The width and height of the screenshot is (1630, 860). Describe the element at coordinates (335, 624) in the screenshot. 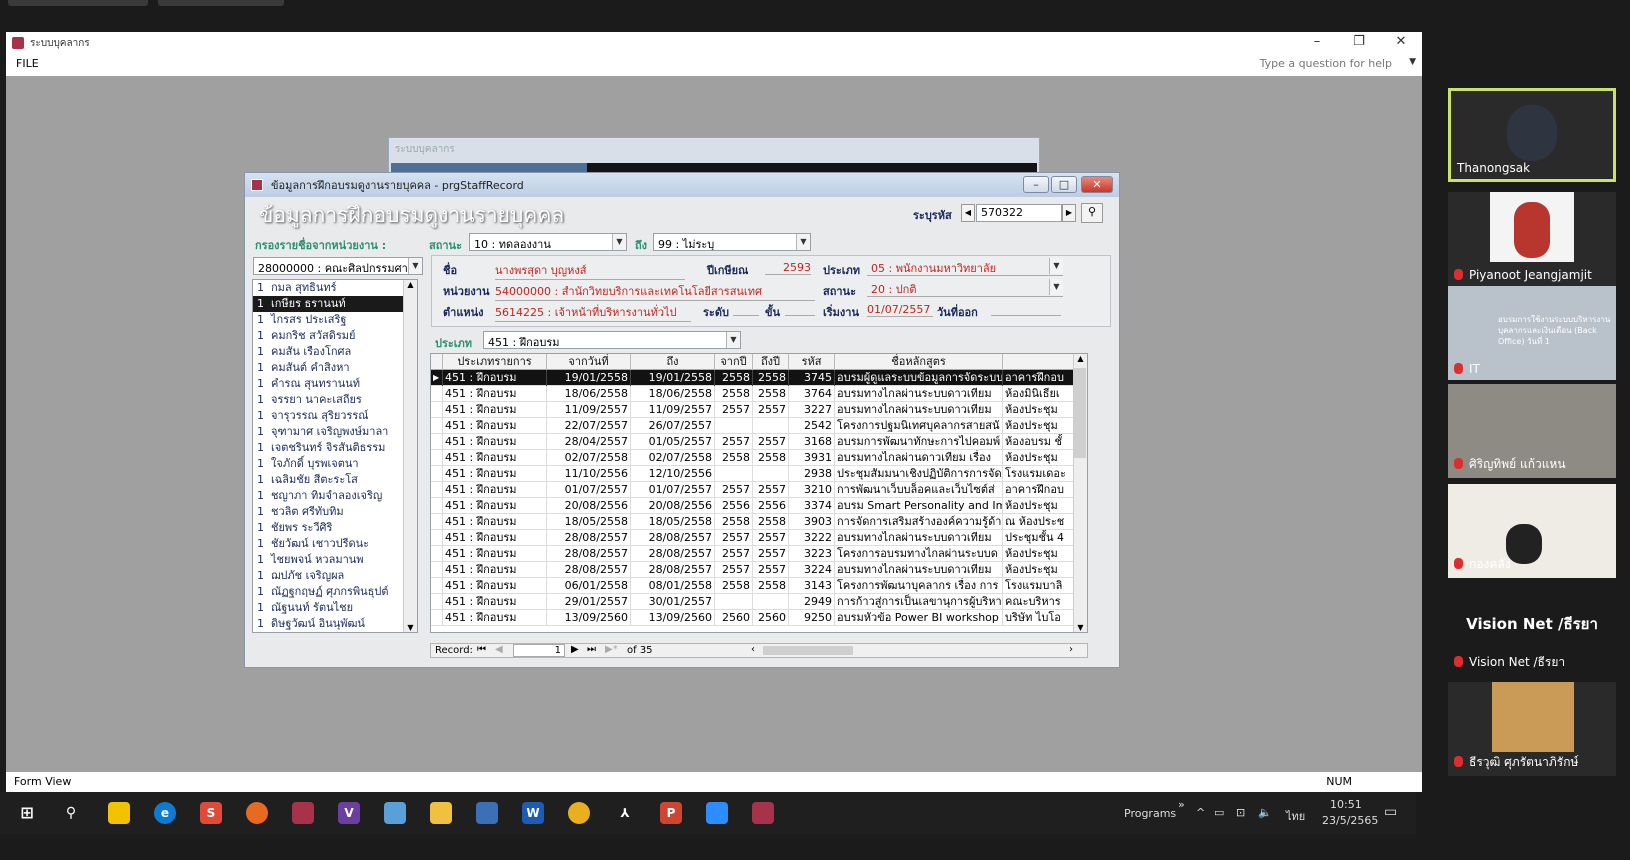

I see `staff-list-item: 1 ดิษฐวัฒน์ อินนุพัฒน์` at that location.